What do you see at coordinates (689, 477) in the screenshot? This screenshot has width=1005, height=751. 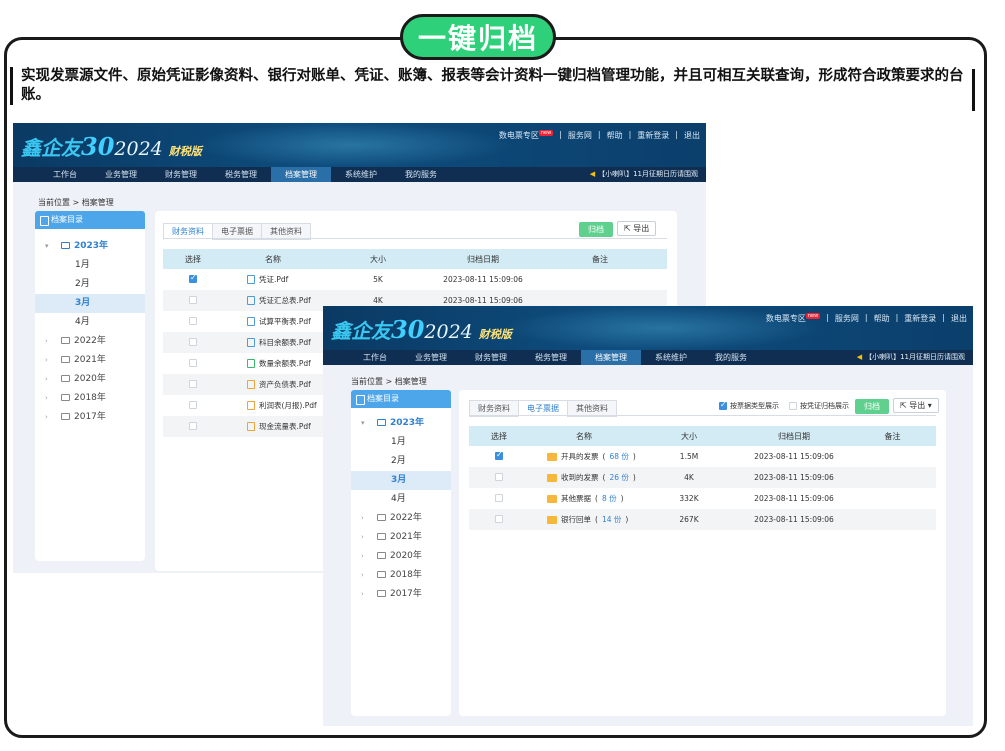 I see `file-size: 4K` at bounding box center [689, 477].